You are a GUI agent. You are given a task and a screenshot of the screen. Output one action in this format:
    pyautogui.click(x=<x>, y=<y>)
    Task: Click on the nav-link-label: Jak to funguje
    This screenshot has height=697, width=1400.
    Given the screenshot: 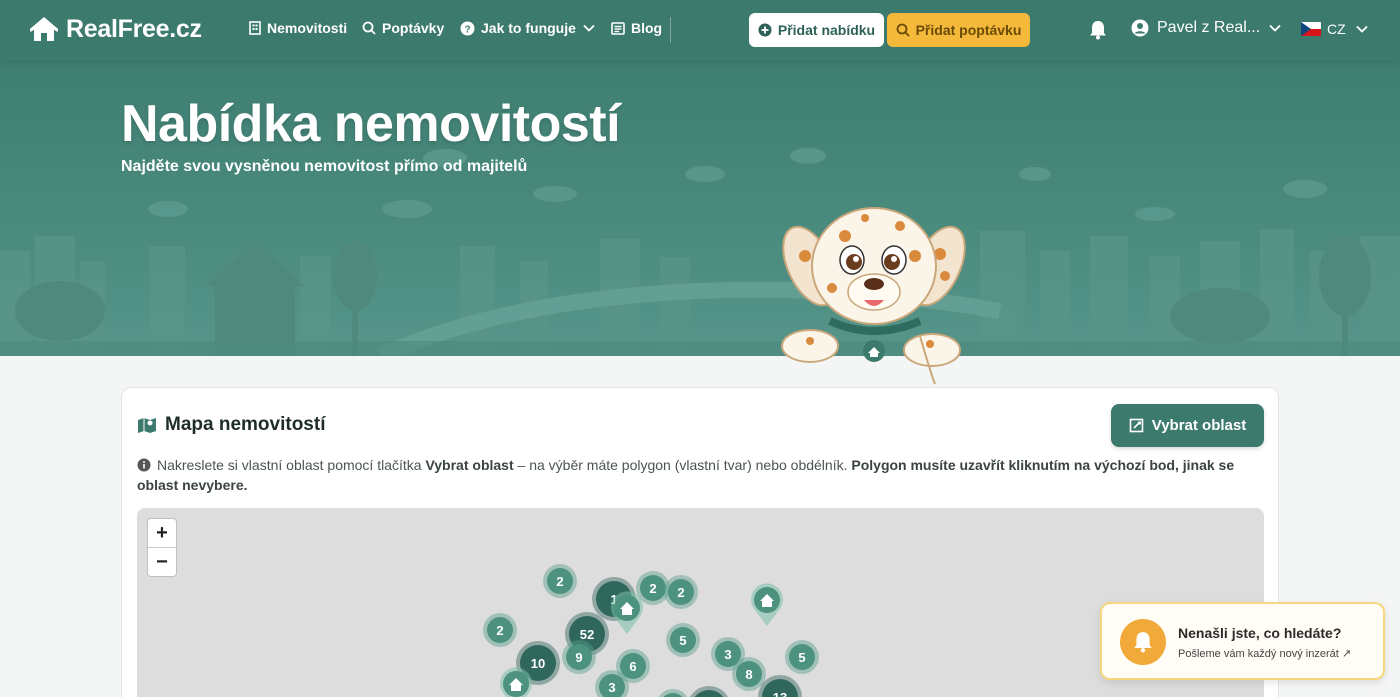 What is the action you would take?
    pyautogui.click(x=528, y=28)
    